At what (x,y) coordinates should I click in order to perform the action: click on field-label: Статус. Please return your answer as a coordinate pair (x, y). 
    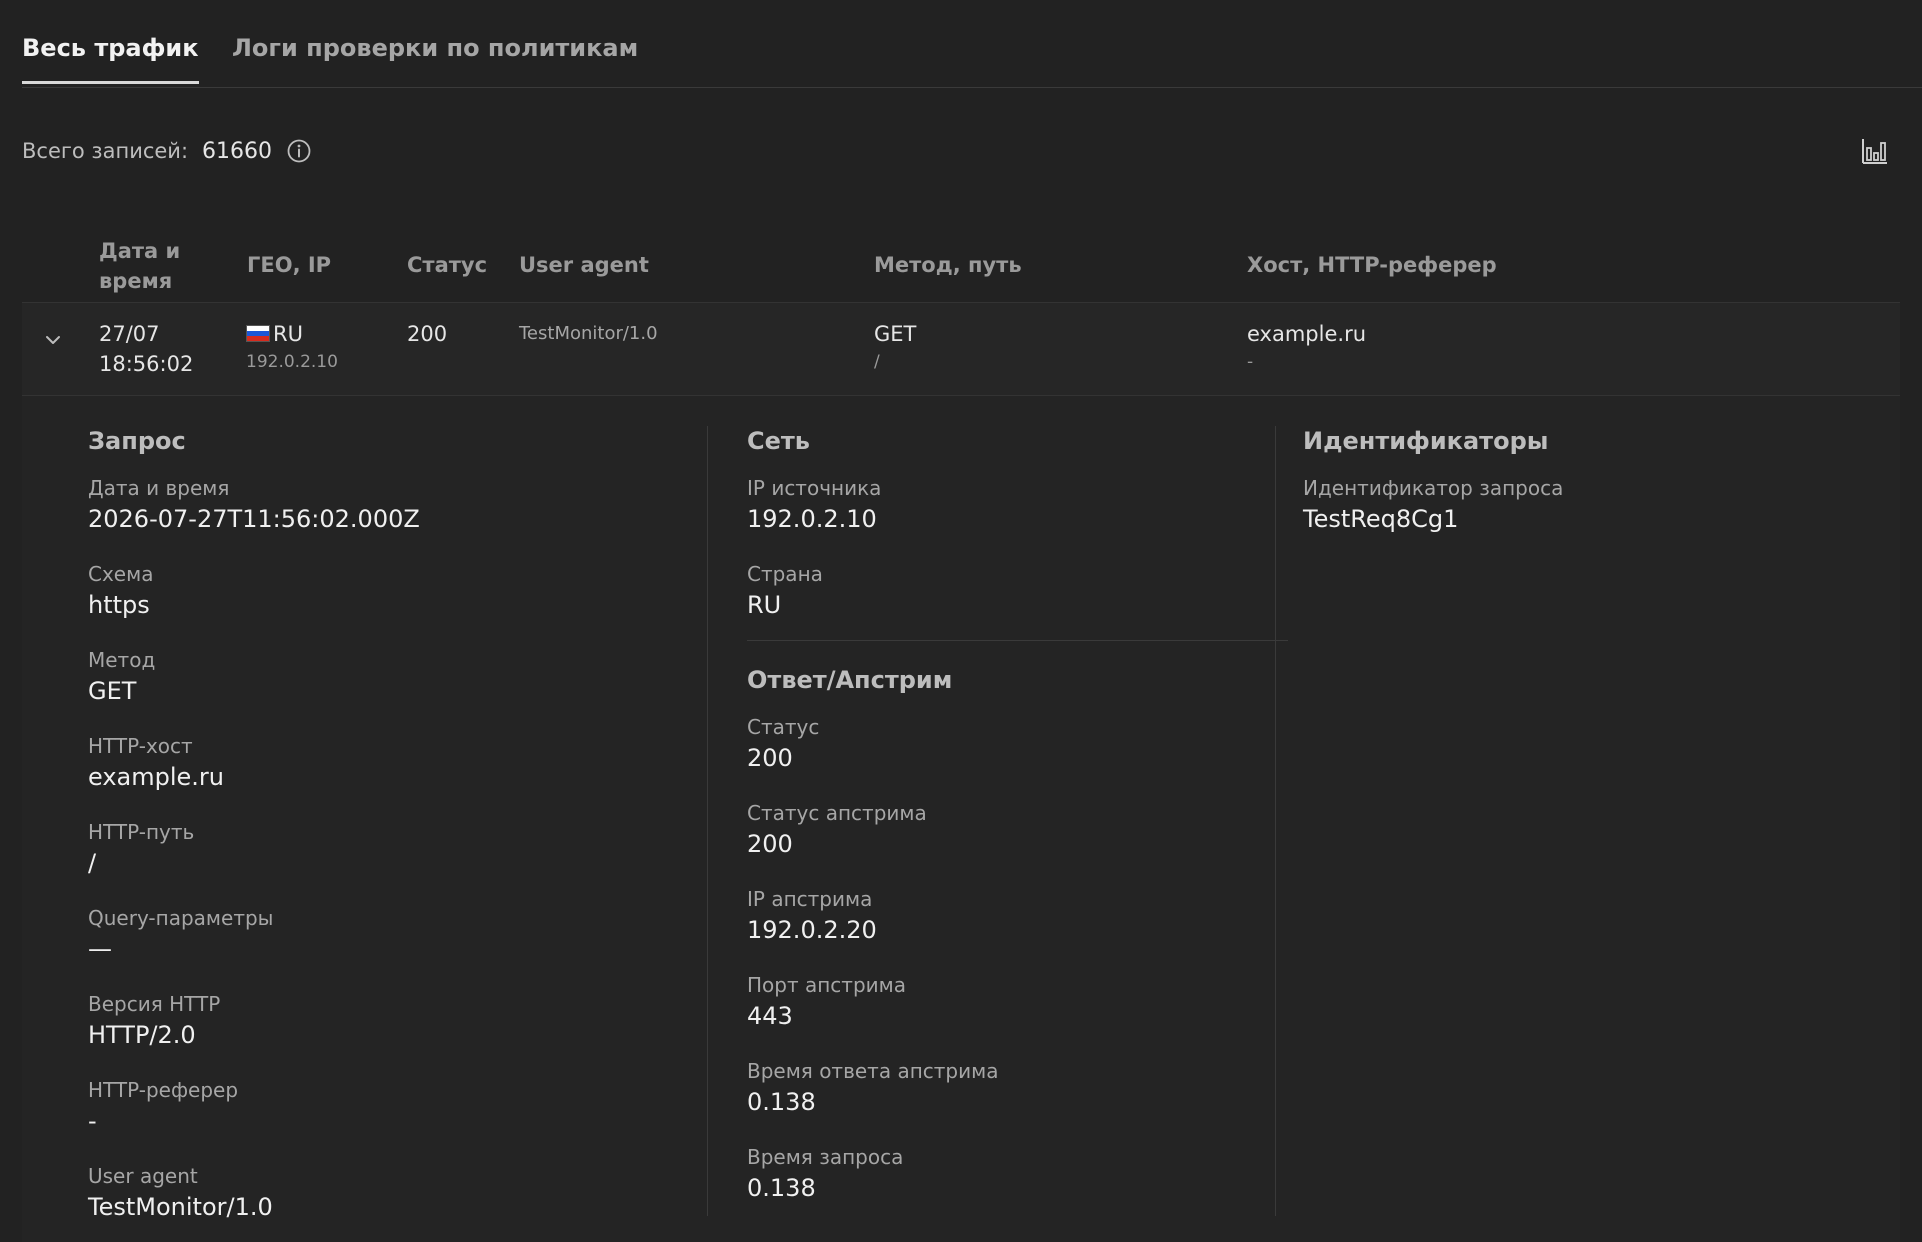
    Looking at the image, I should click on (783, 727).